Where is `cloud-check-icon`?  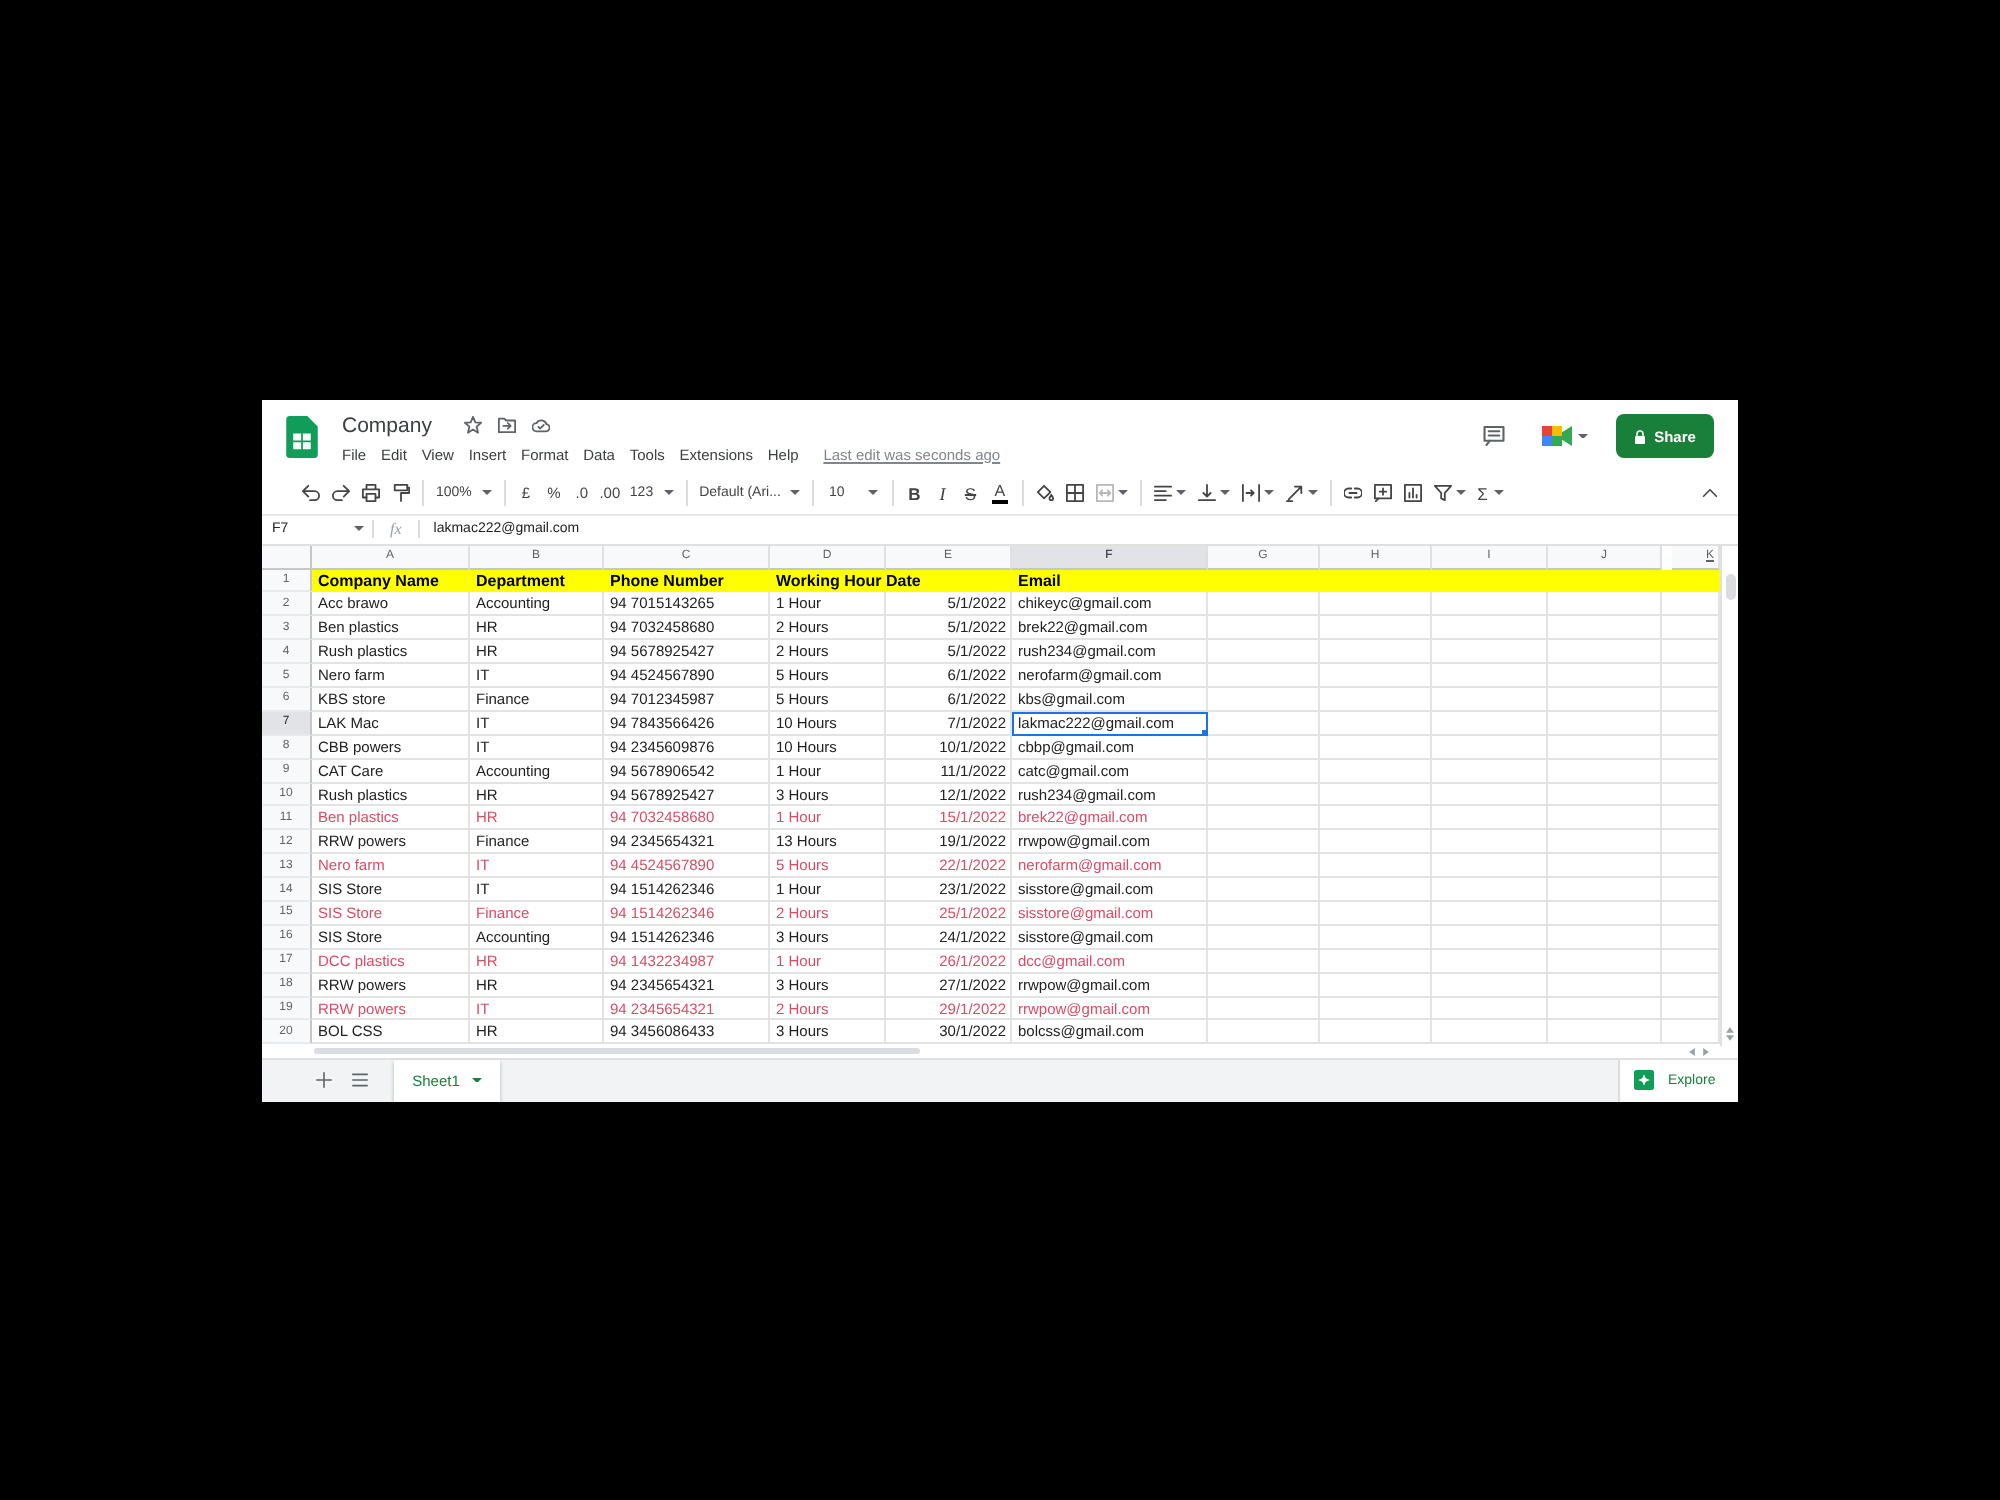
cloud-check-icon is located at coordinates (540, 425).